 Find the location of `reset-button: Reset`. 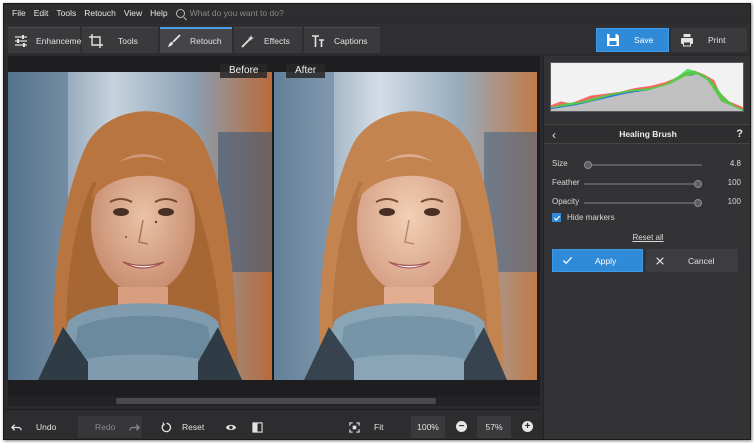

reset-button: Reset is located at coordinates (182, 427).